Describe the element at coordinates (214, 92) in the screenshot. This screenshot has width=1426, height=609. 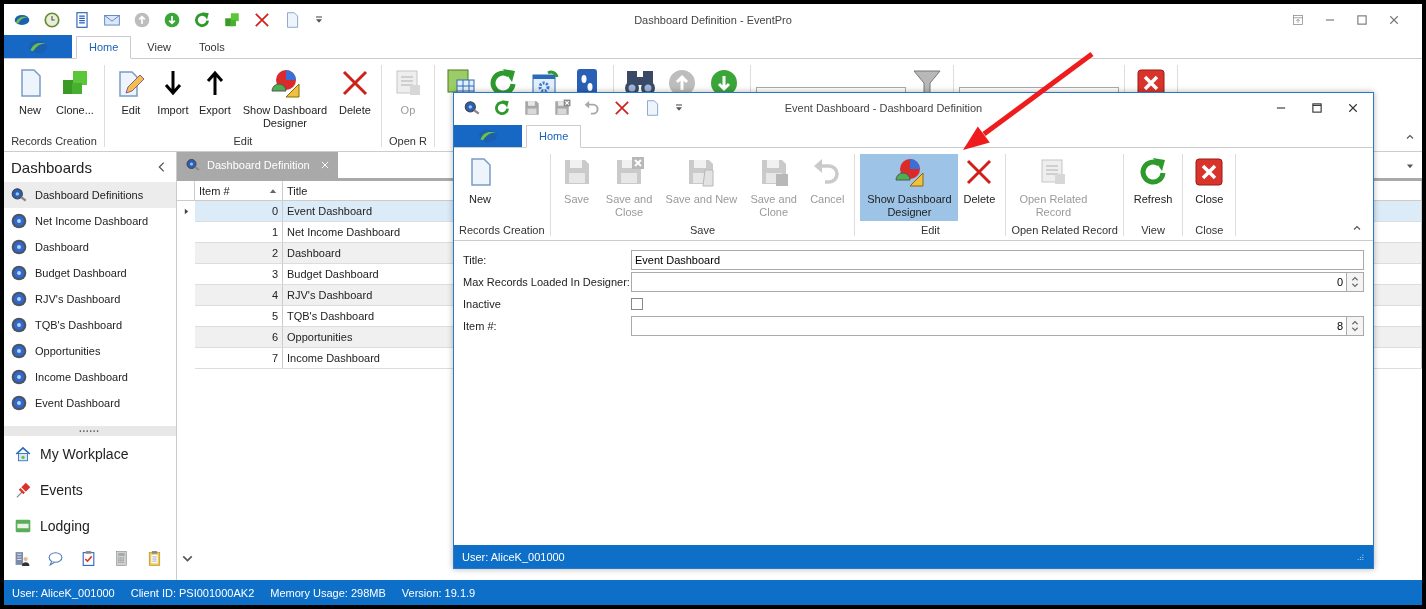
I see `ribbon-button: Export` at that location.